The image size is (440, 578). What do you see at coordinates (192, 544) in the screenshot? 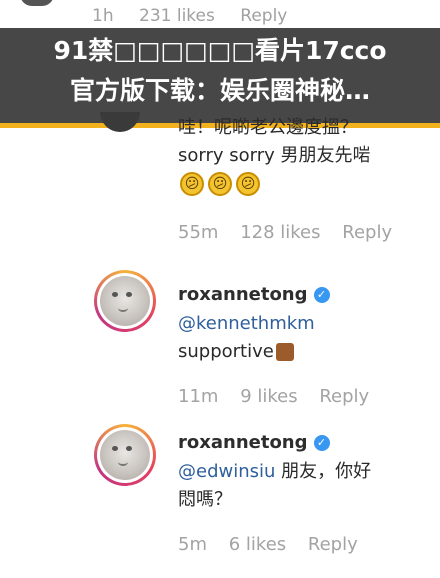
I see `comment-time: 5m` at bounding box center [192, 544].